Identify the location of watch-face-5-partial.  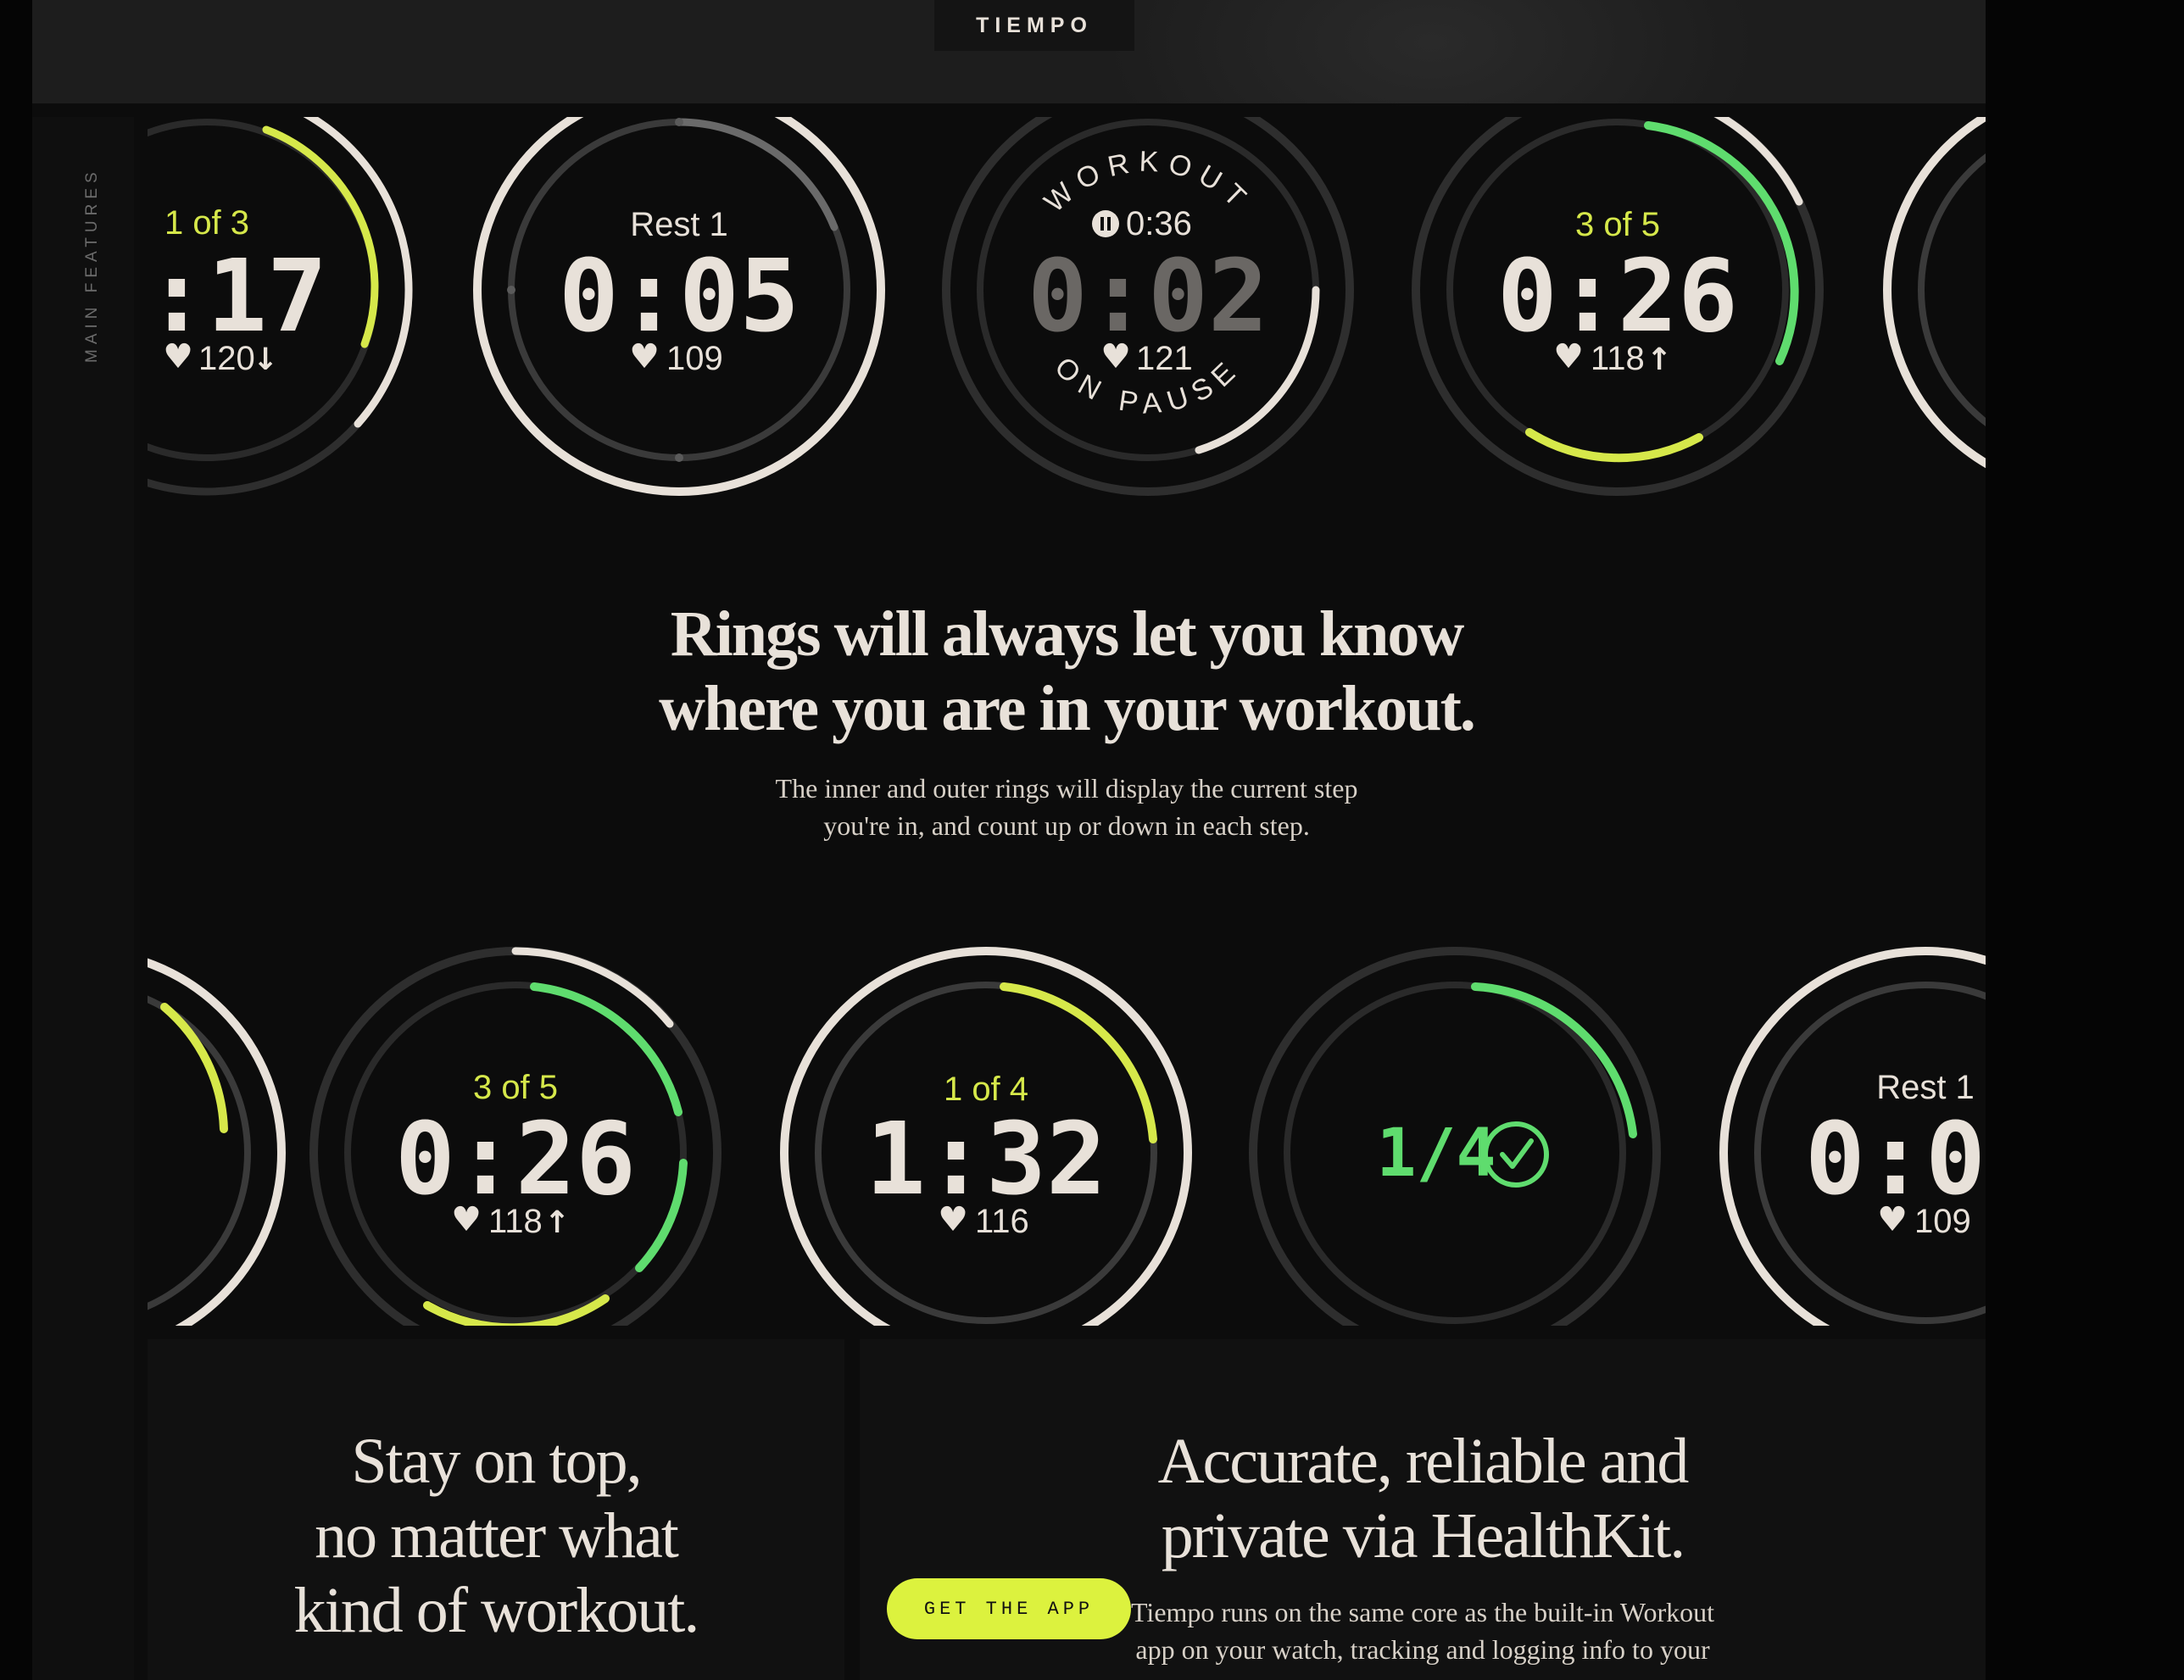
(1934, 293).